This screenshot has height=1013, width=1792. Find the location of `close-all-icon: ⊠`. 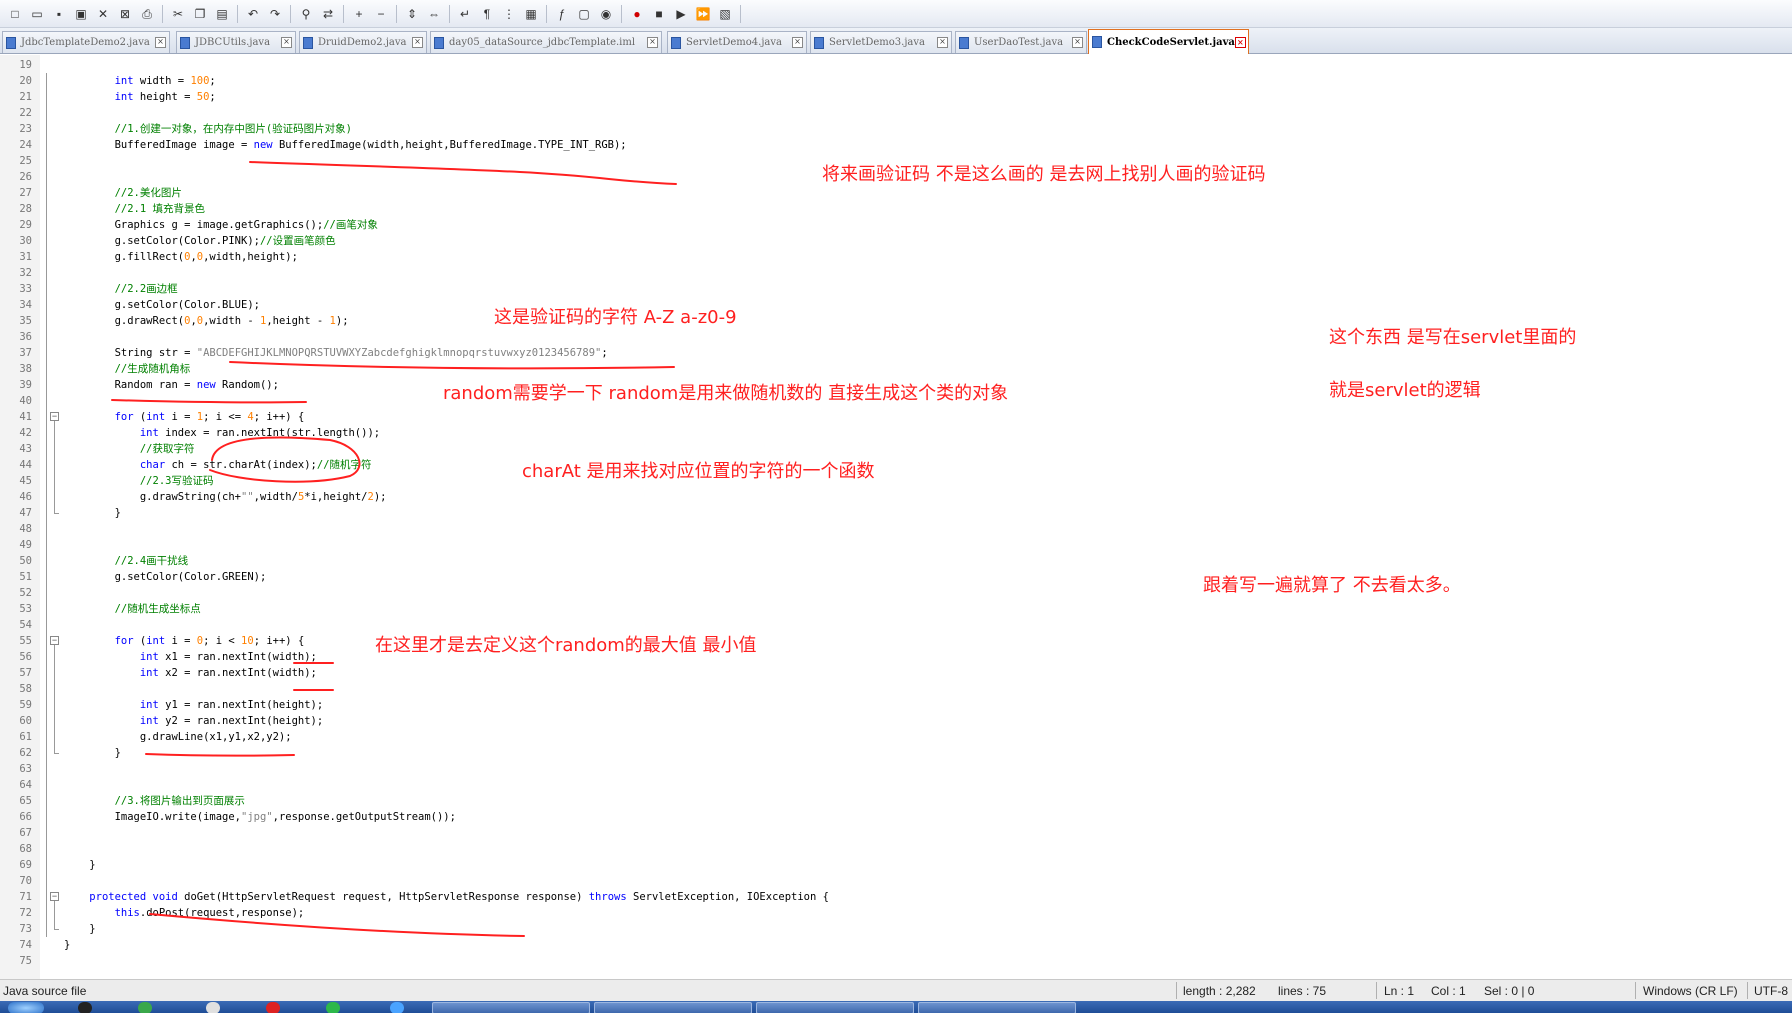

close-all-icon: ⊠ is located at coordinates (125, 14).